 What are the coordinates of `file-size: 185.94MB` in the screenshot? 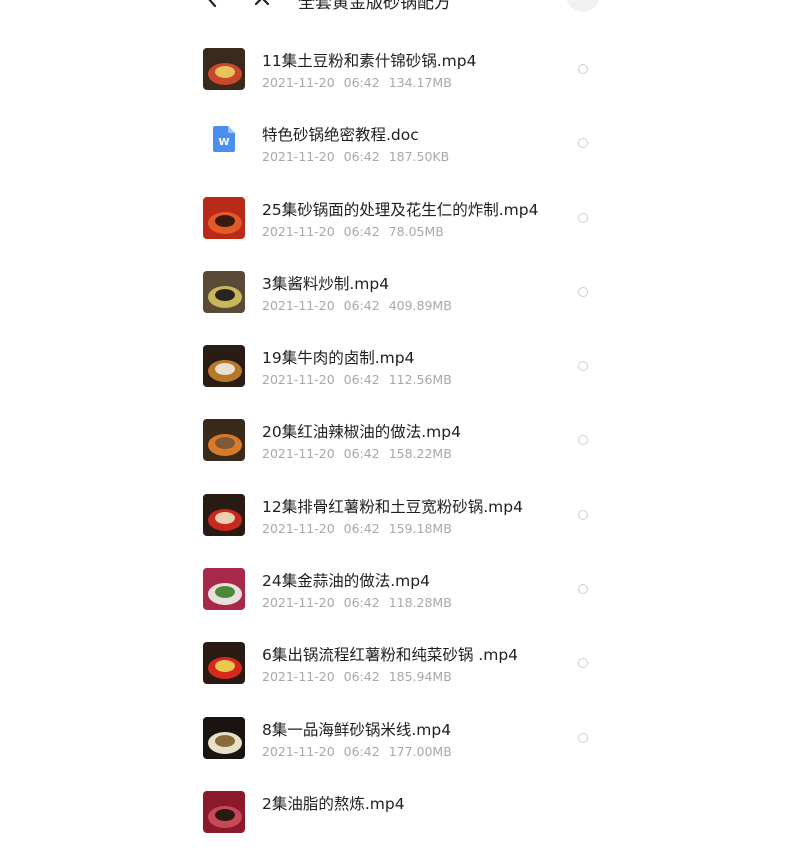 It's located at (420, 677).